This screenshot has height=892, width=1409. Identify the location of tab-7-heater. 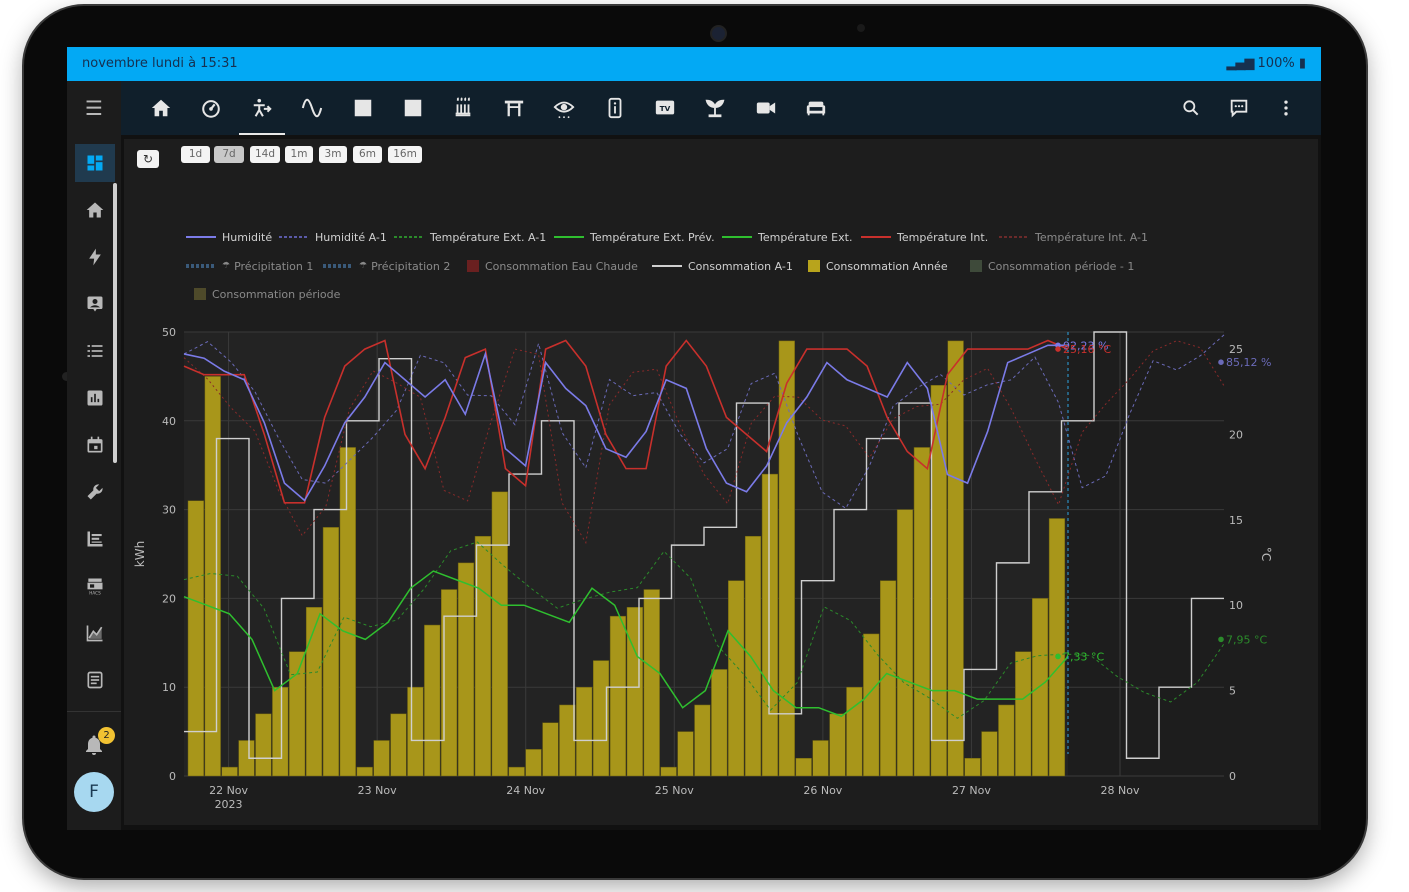
(463, 108).